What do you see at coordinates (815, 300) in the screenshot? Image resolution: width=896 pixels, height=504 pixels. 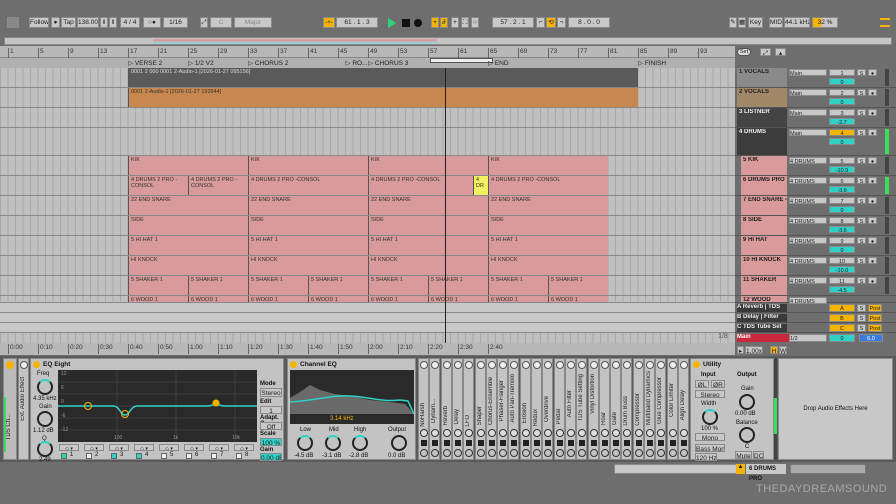 I see `track-header: 12 WOOD 4 DRUMS` at bounding box center [815, 300].